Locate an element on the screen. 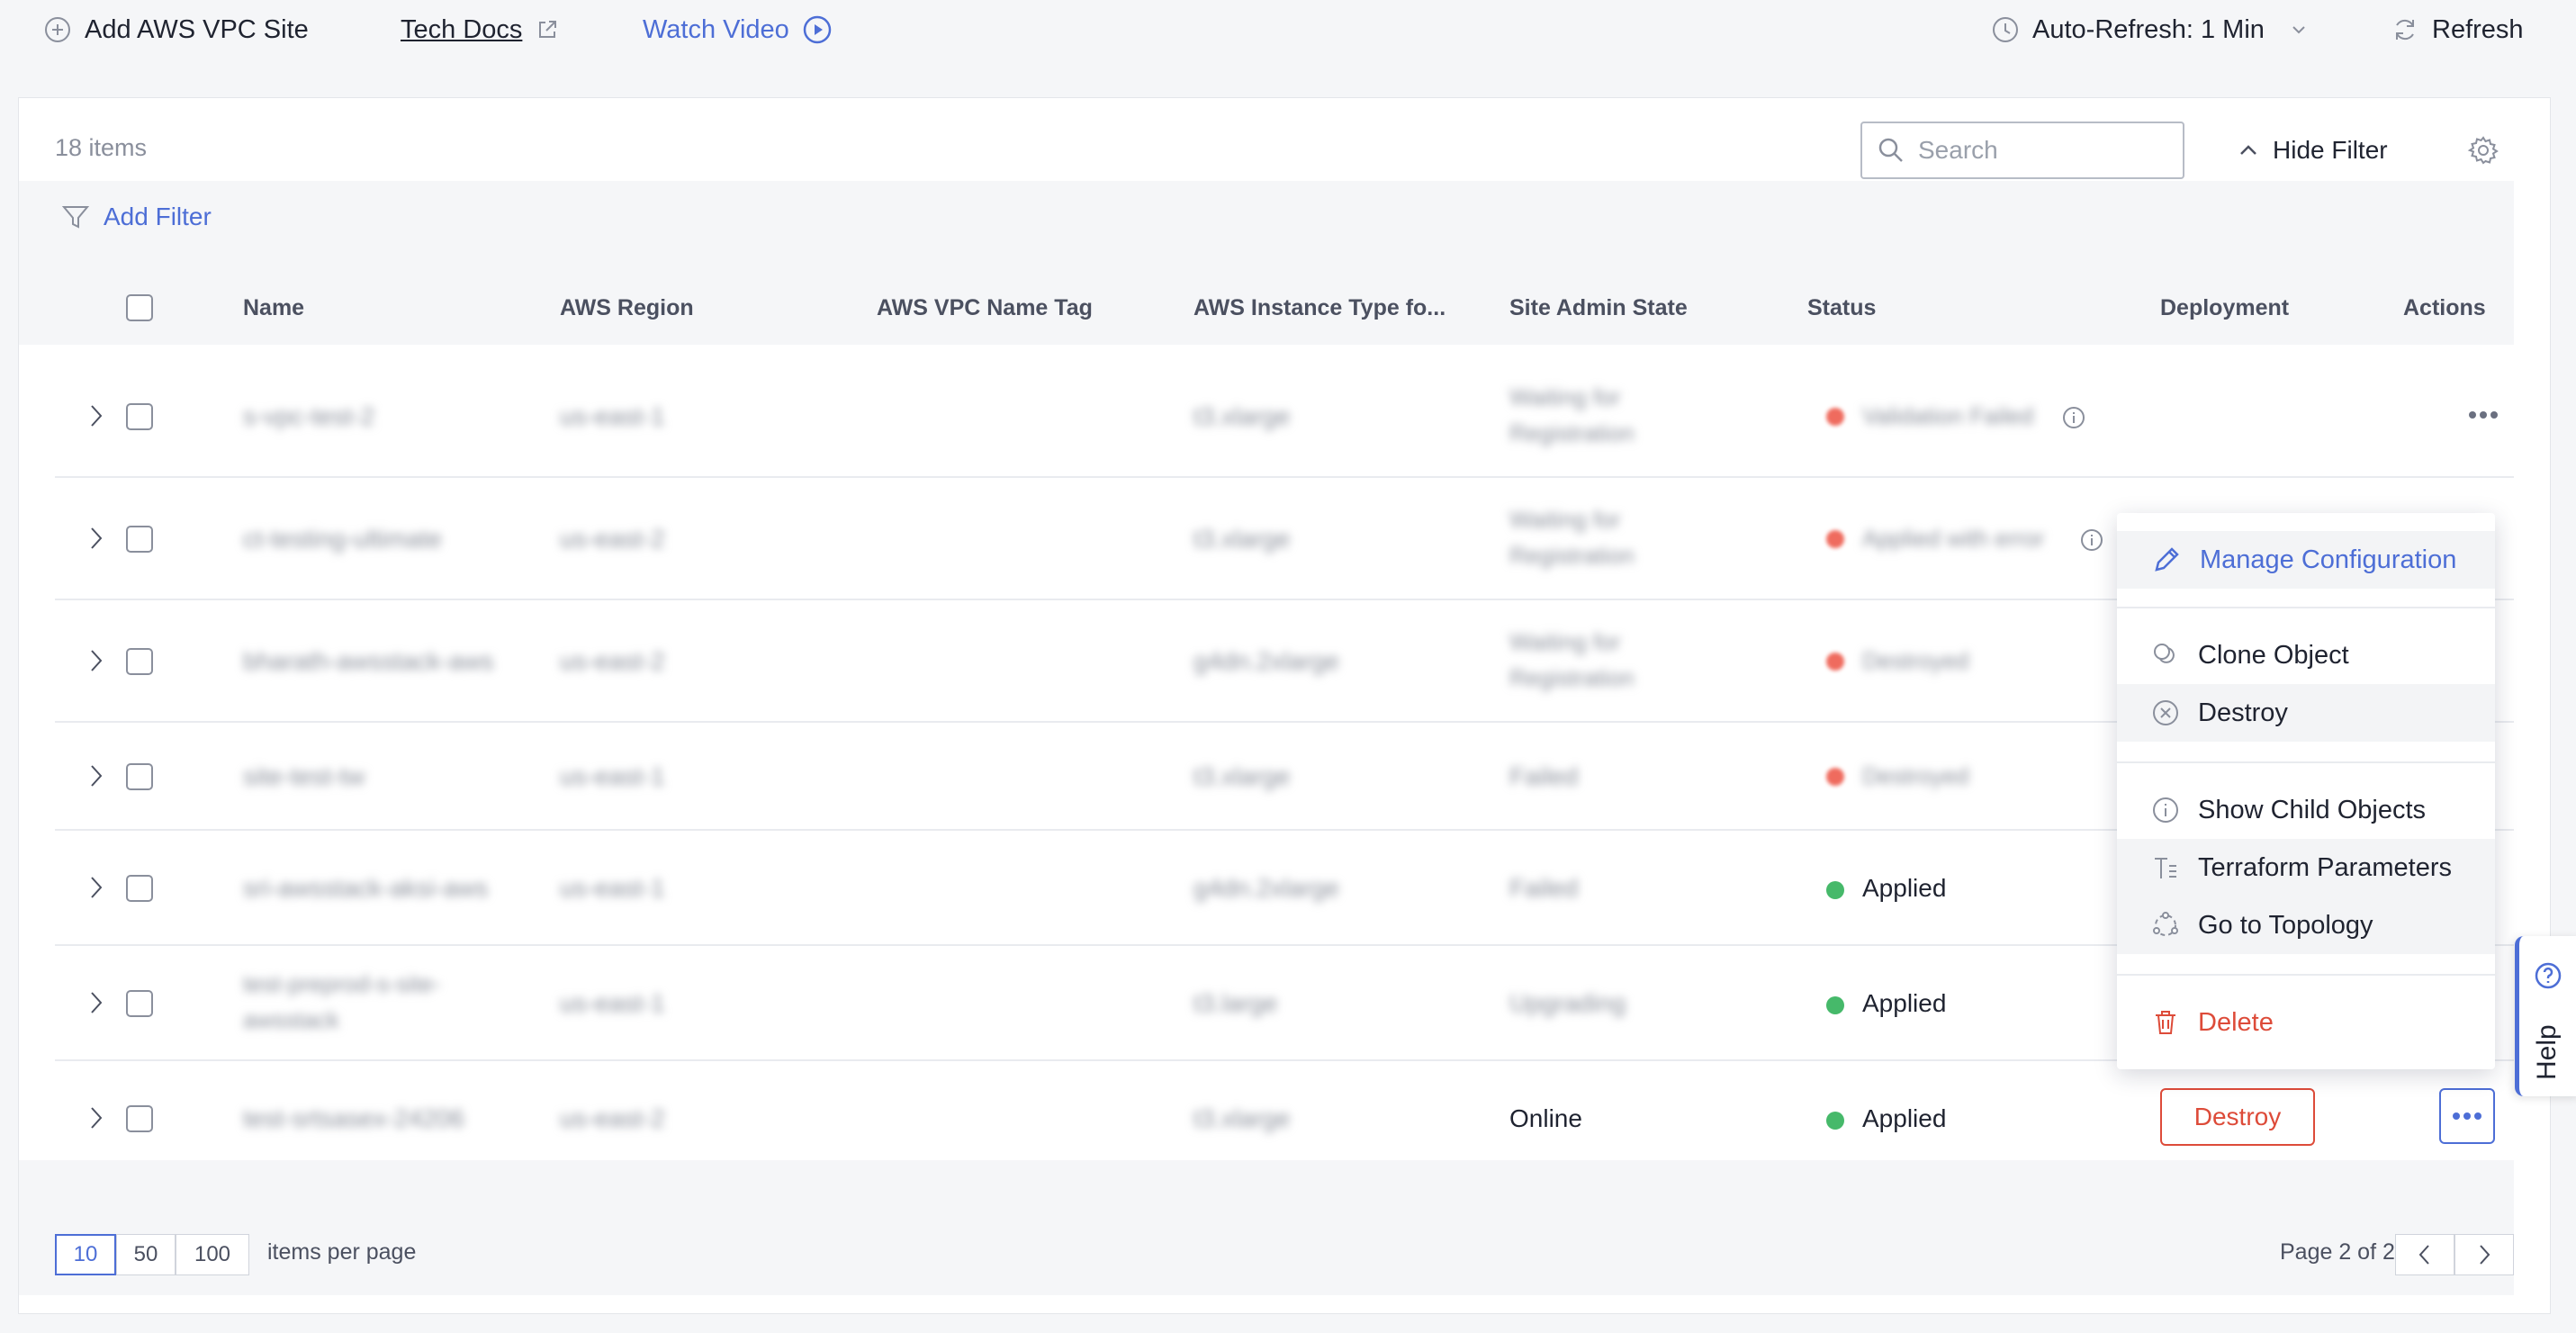 This screenshot has width=2576, height=1333. add-site-button: Add AWS VPC Site is located at coordinates (176, 30).